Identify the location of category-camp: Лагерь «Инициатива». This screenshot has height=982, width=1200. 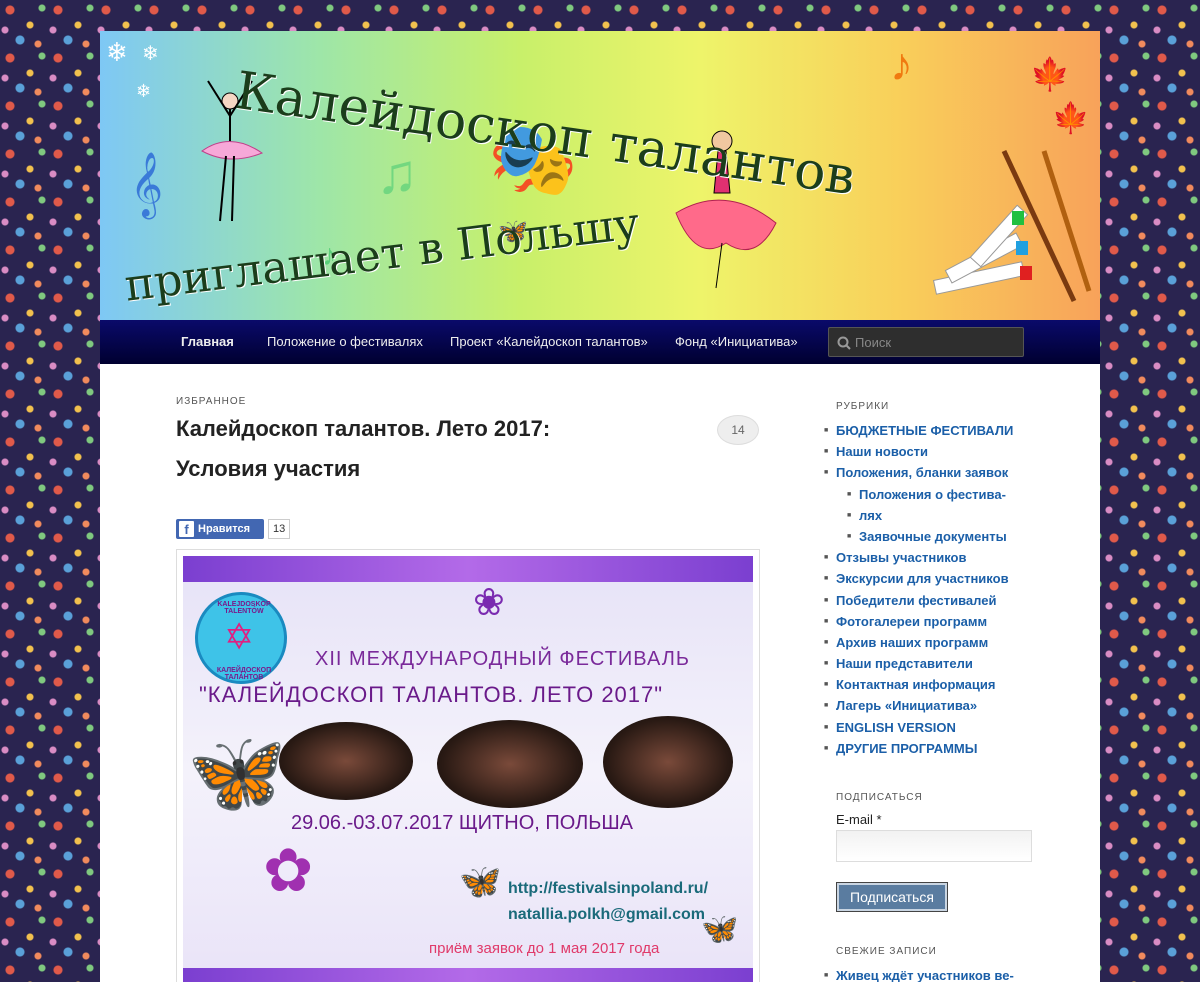
(949, 705).